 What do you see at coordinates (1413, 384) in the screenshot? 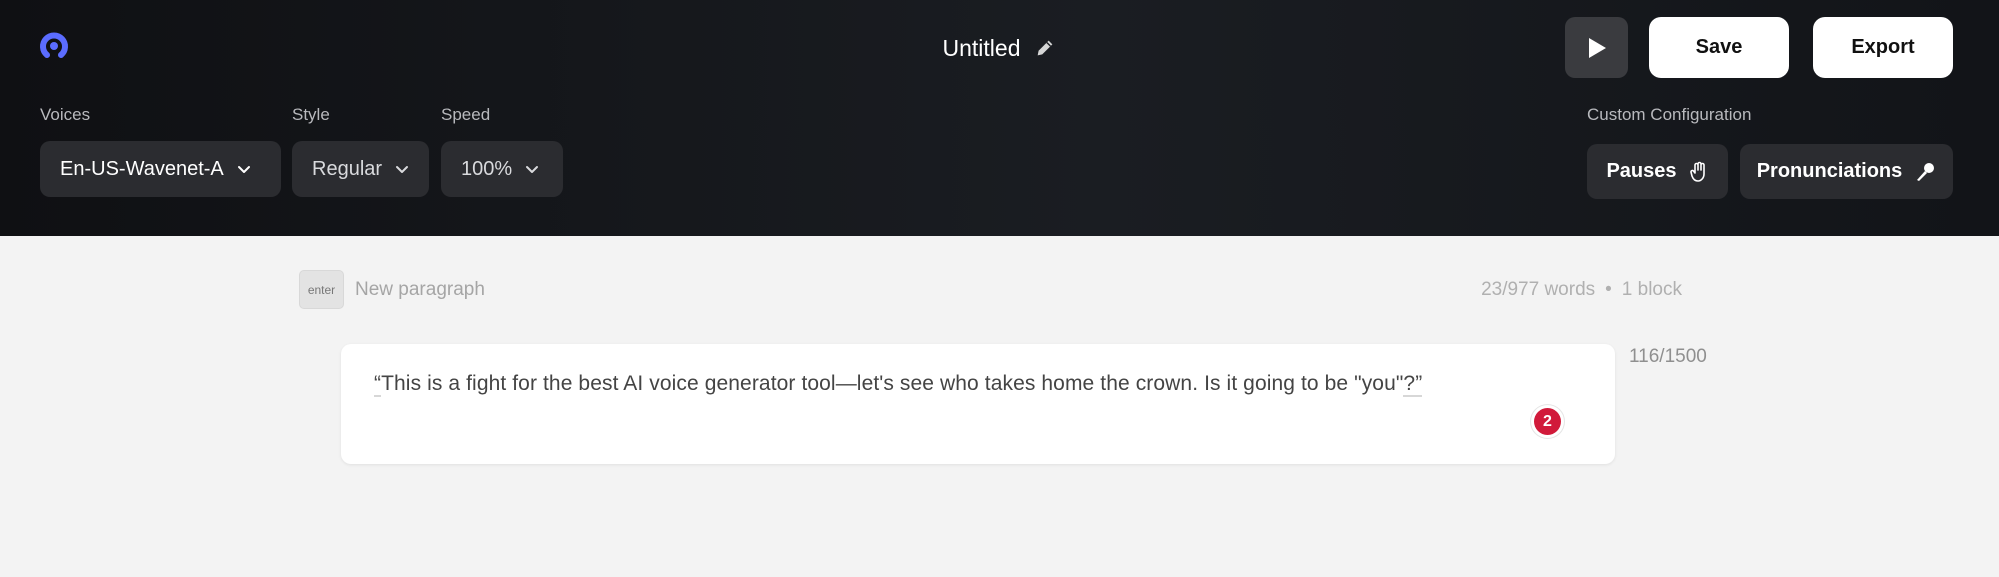
I see `quote-end: ?”` at bounding box center [1413, 384].